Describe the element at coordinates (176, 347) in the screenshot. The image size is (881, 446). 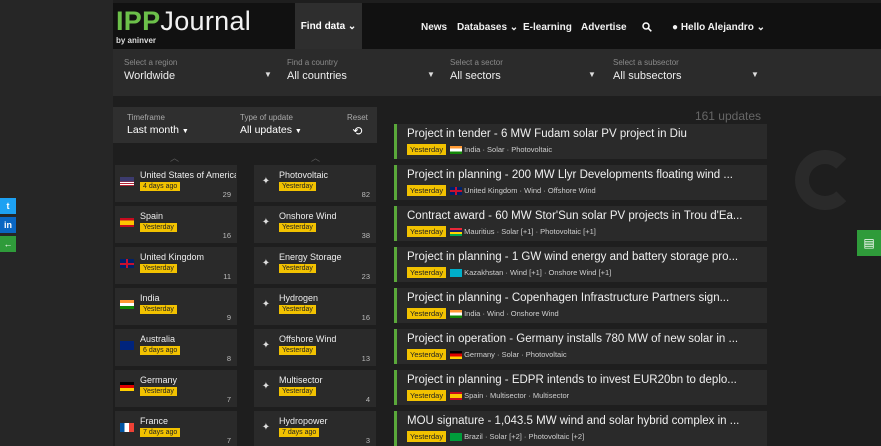
I see `country-card: Australia 6 days ago 8` at that location.